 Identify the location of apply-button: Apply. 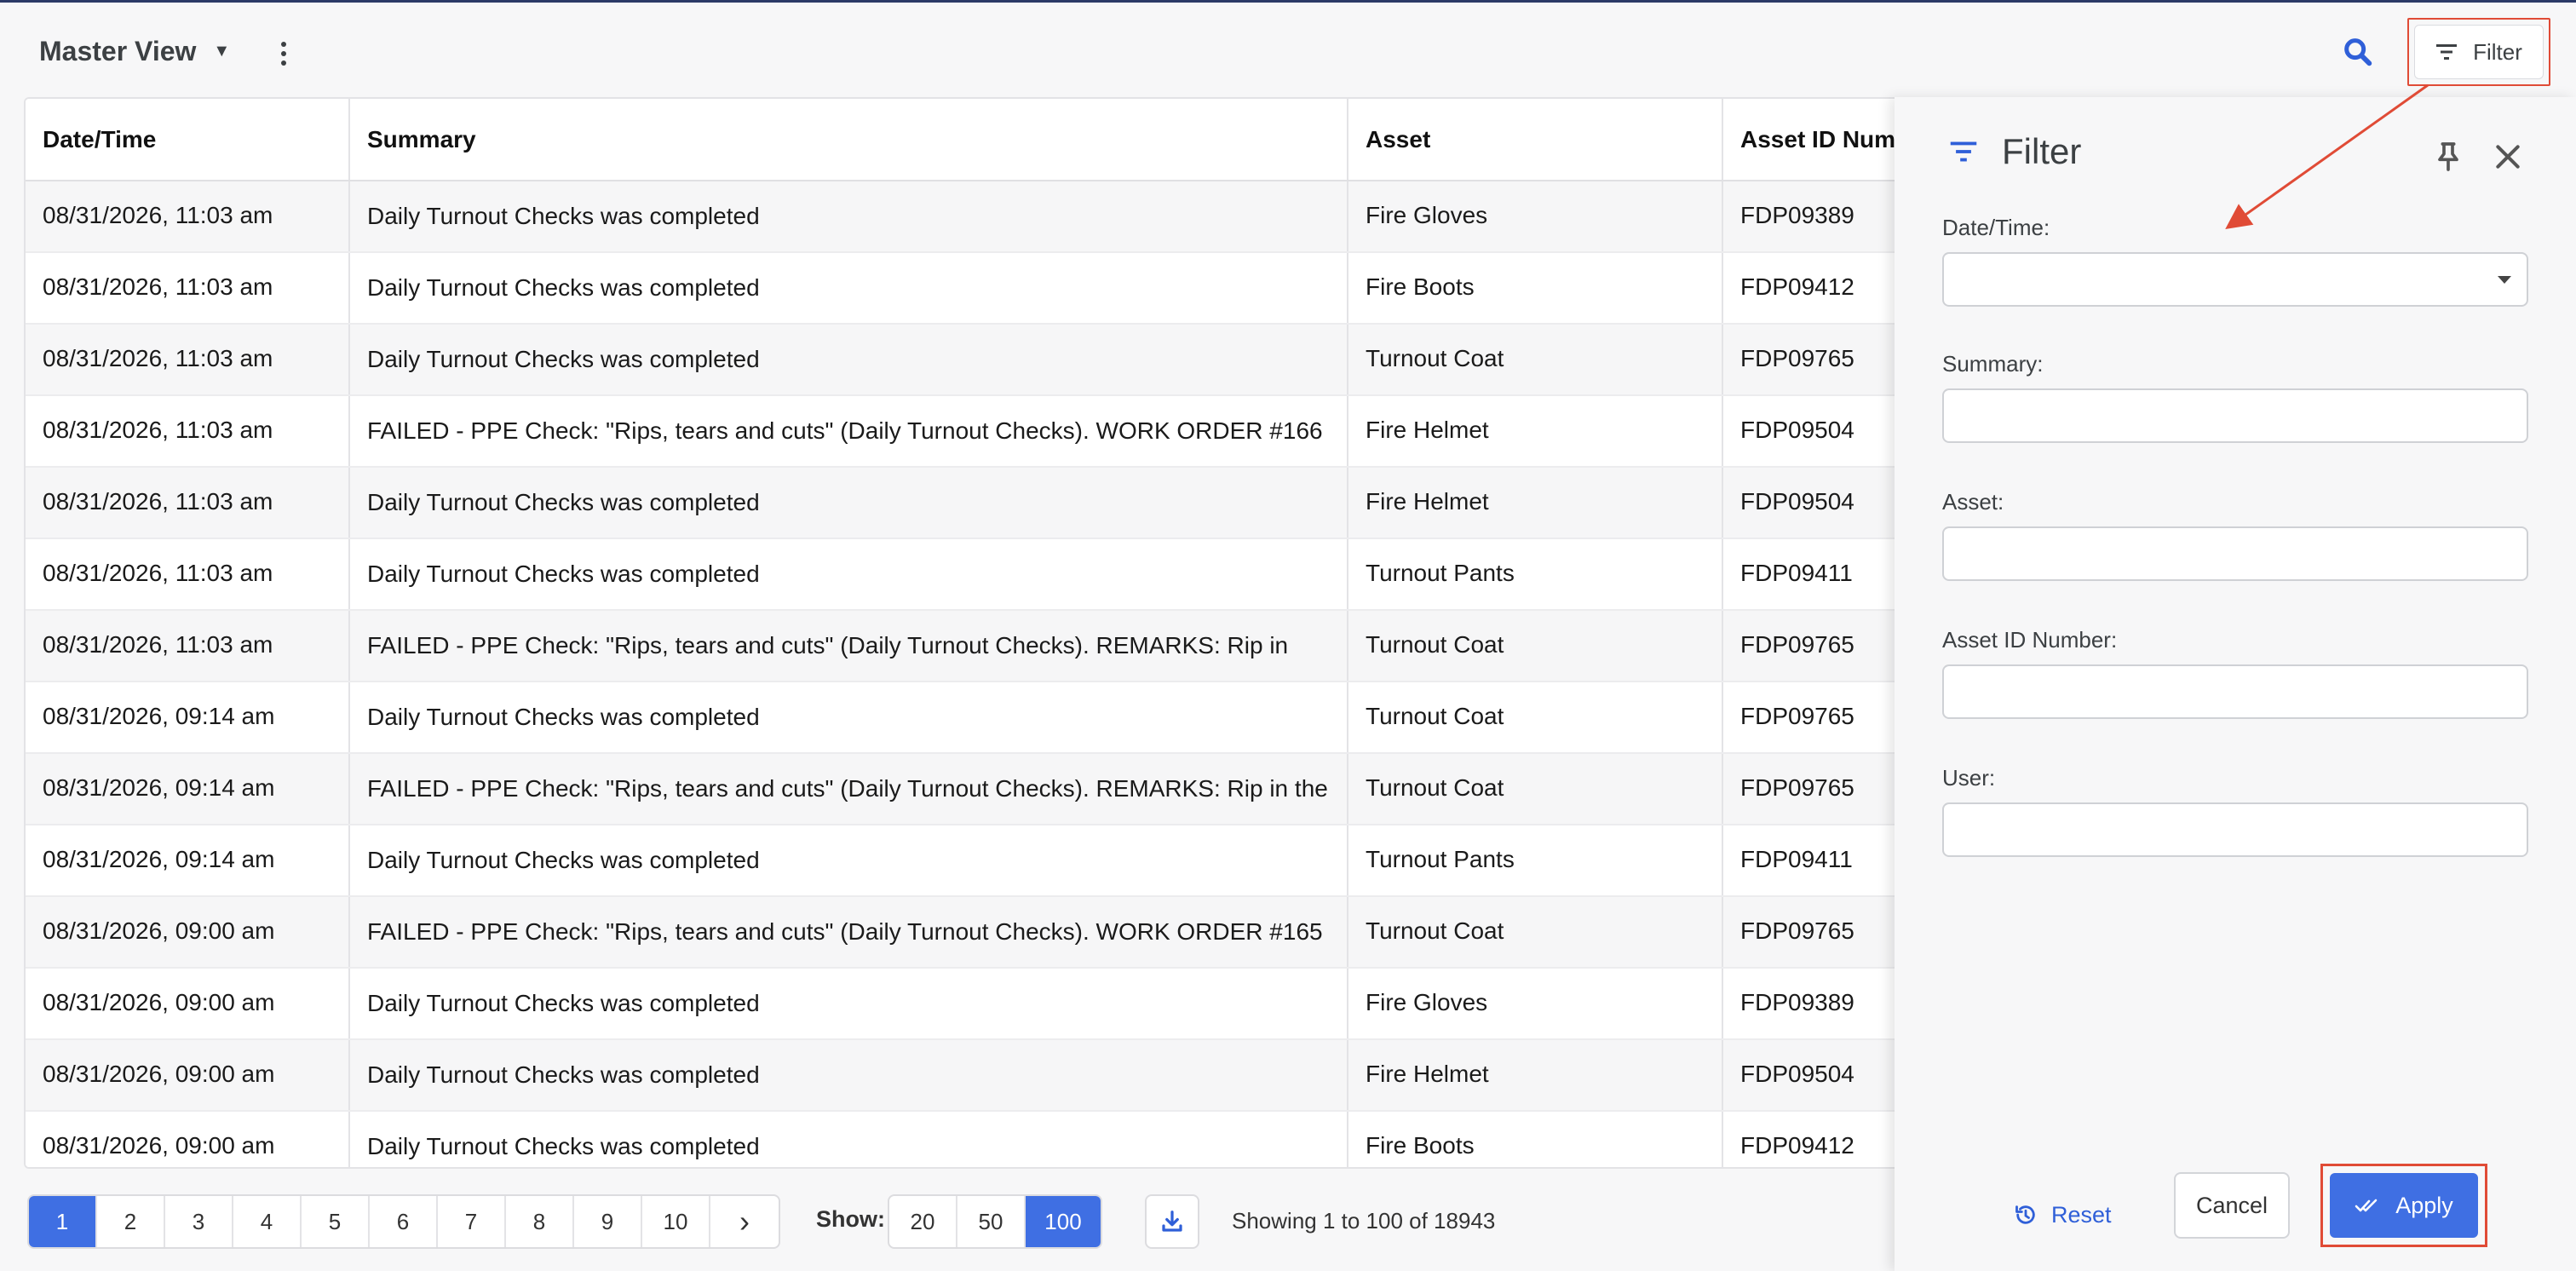
(2404, 1205).